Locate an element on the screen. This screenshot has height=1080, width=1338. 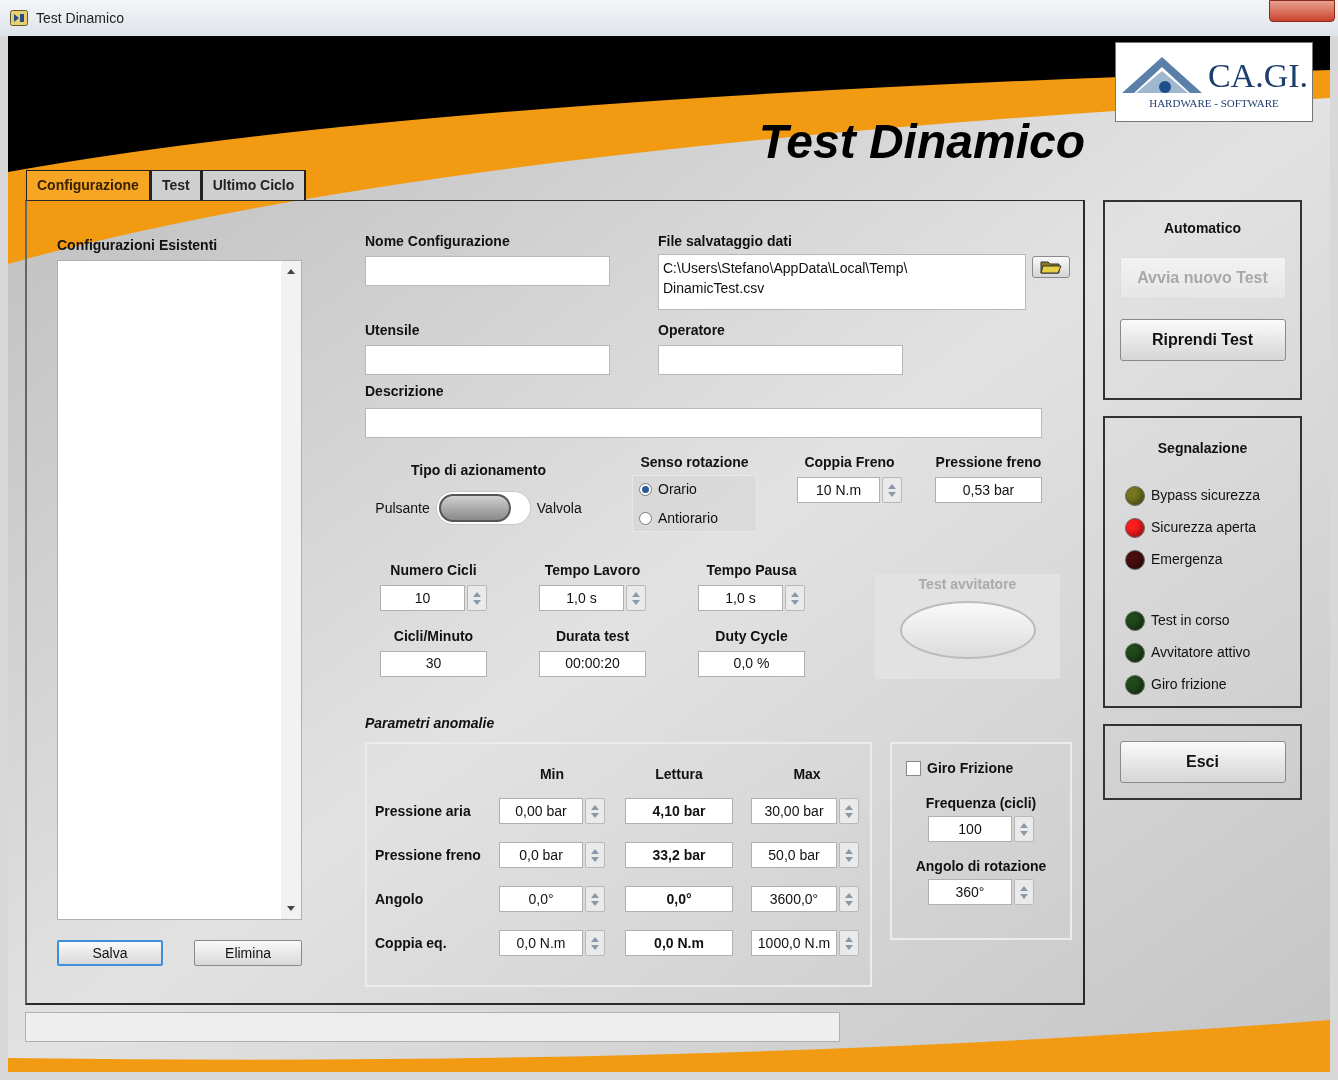
browse-button is located at coordinates (1051, 267).